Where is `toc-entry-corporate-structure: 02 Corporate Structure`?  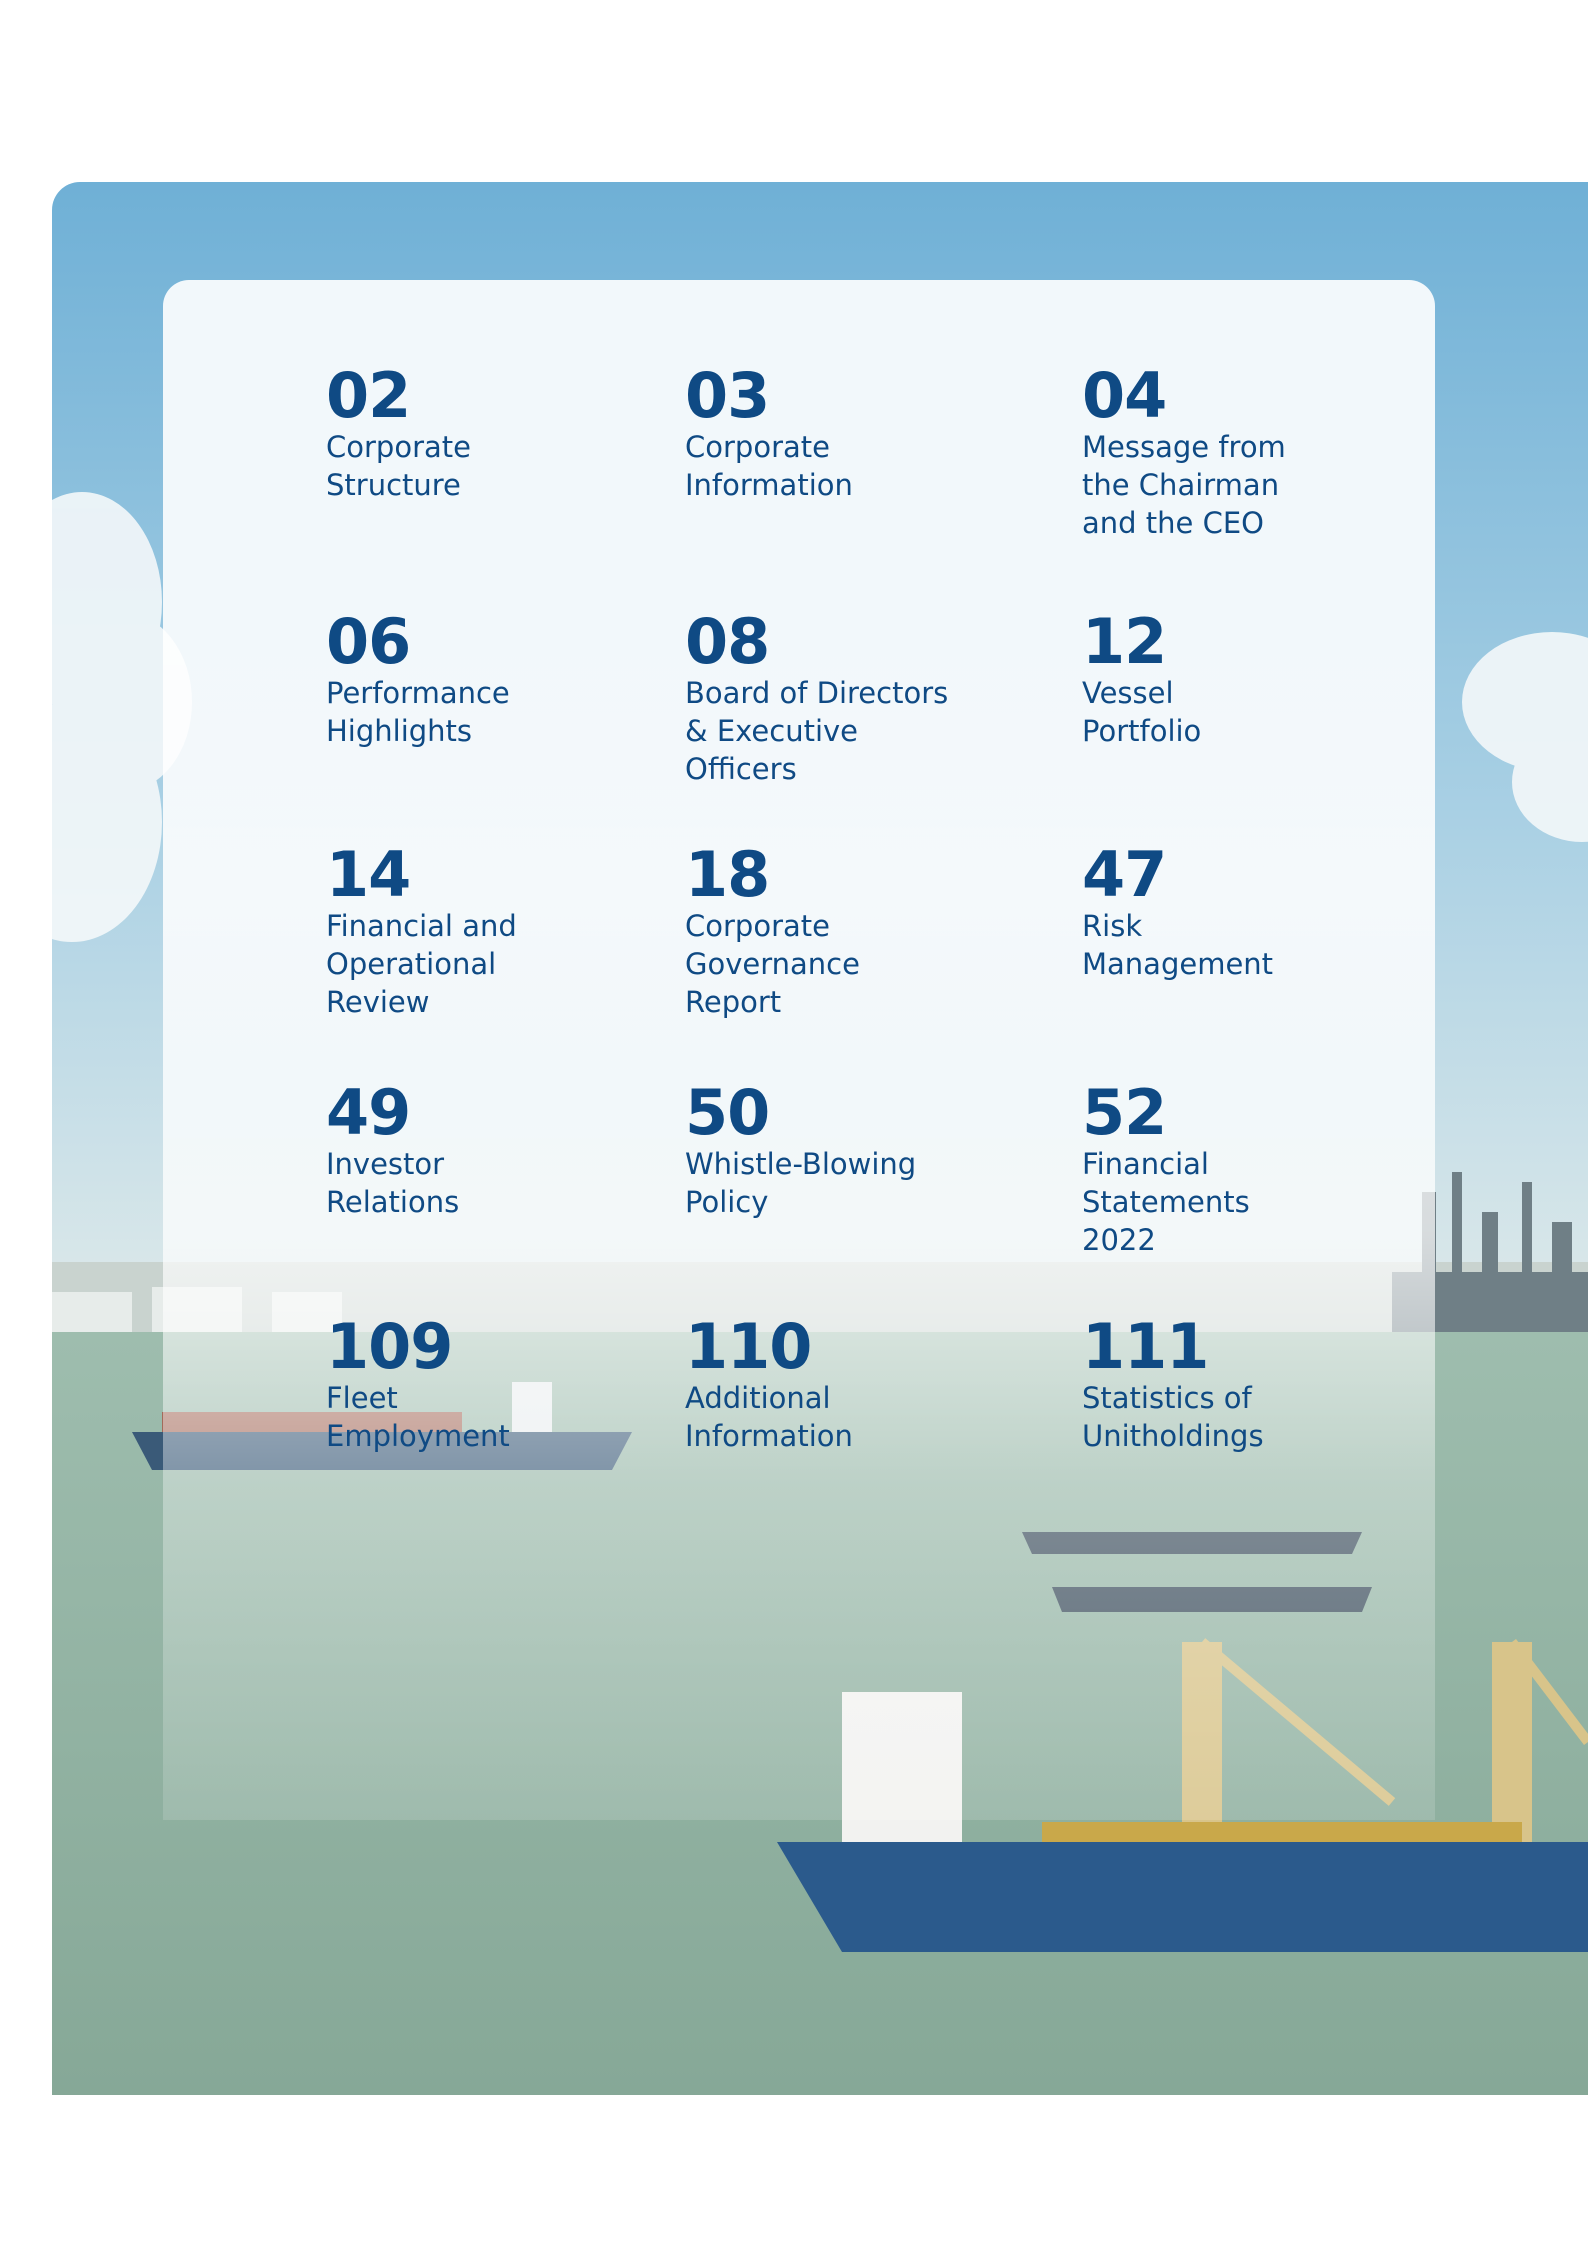 toc-entry-corporate-structure: 02 Corporate Structure is located at coordinates (398, 434).